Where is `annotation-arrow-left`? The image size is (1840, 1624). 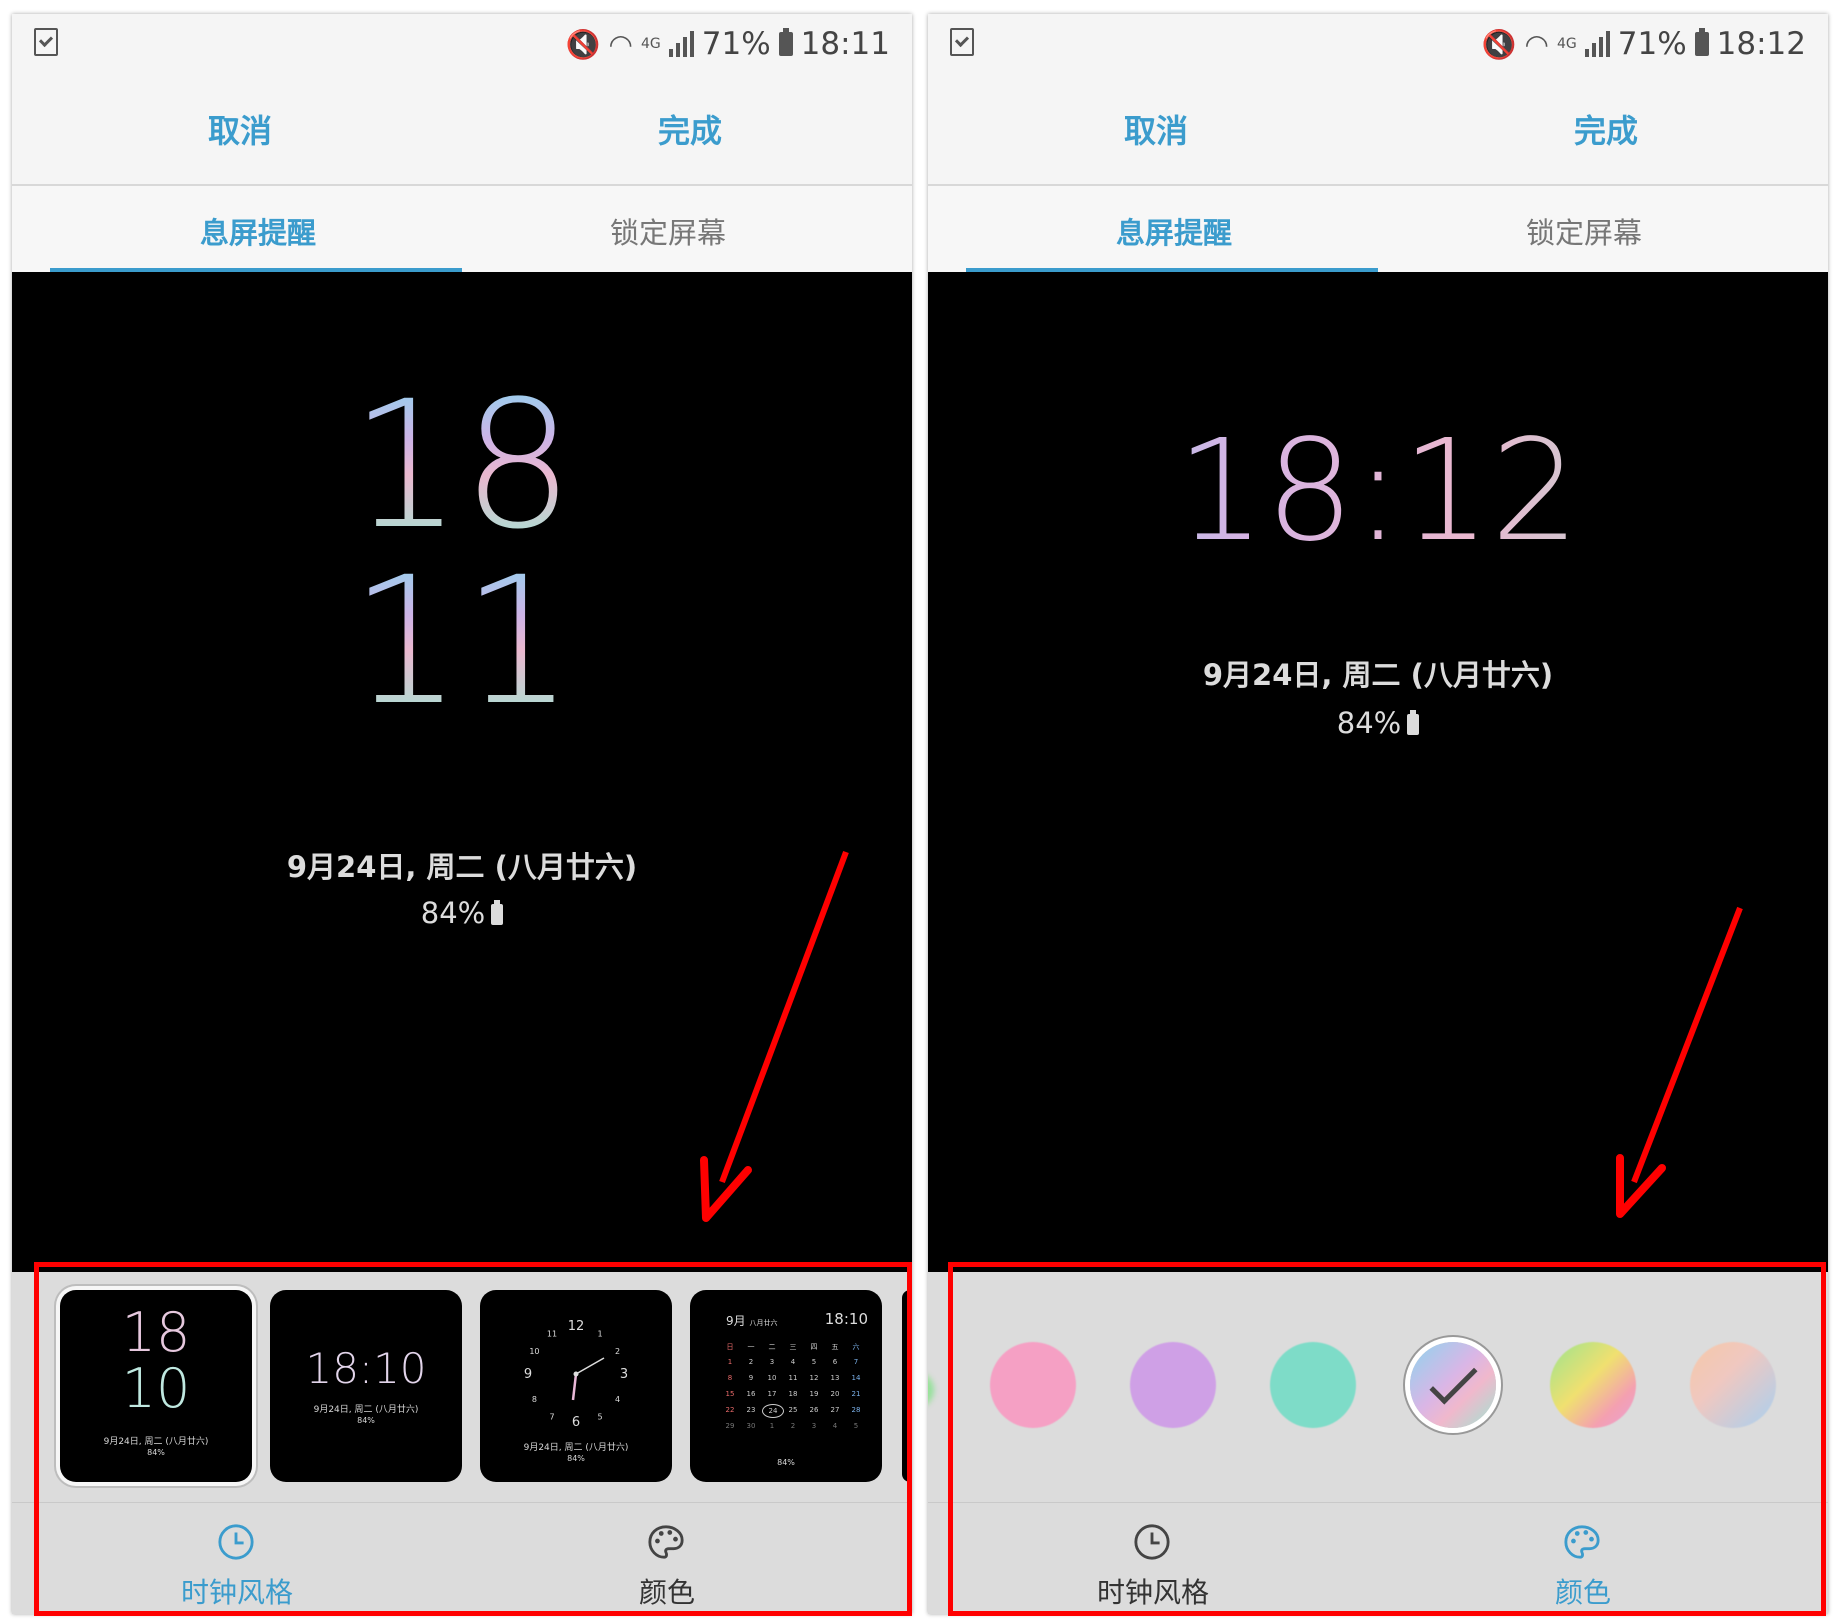 annotation-arrow-left is located at coordinates (784, 1017).